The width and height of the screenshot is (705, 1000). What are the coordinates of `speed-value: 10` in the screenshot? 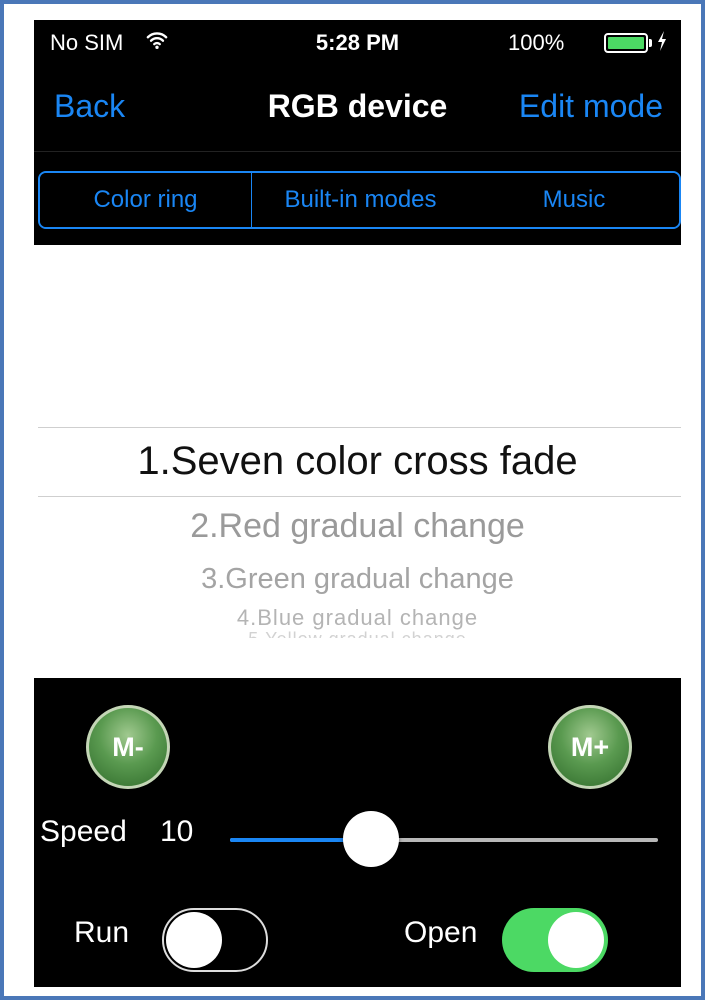 It's located at (177, 831).